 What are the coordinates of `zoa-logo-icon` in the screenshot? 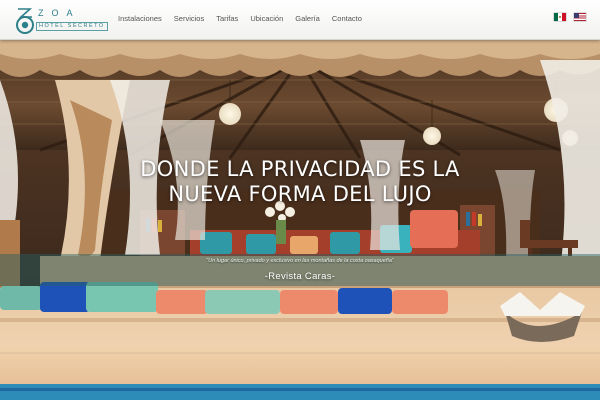 It's located at (25, 21).